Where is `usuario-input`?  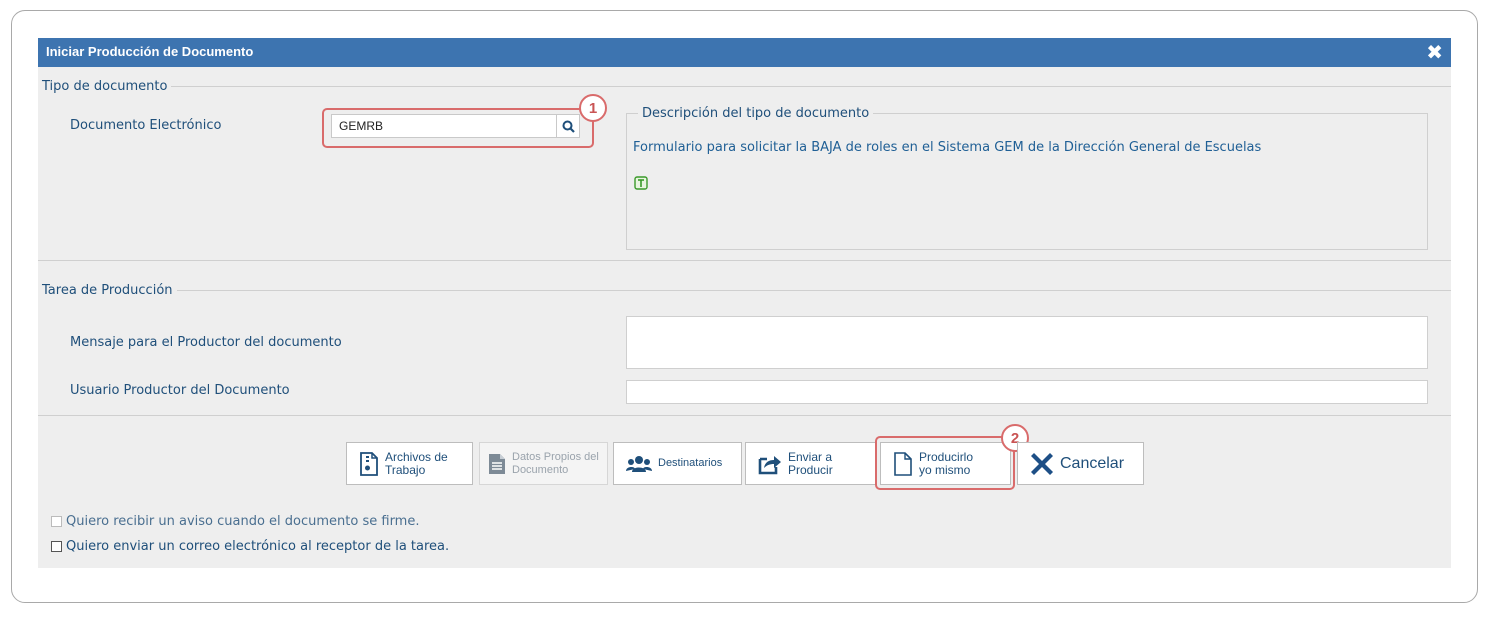
usuario-input is located at coordinates (1027, 392).